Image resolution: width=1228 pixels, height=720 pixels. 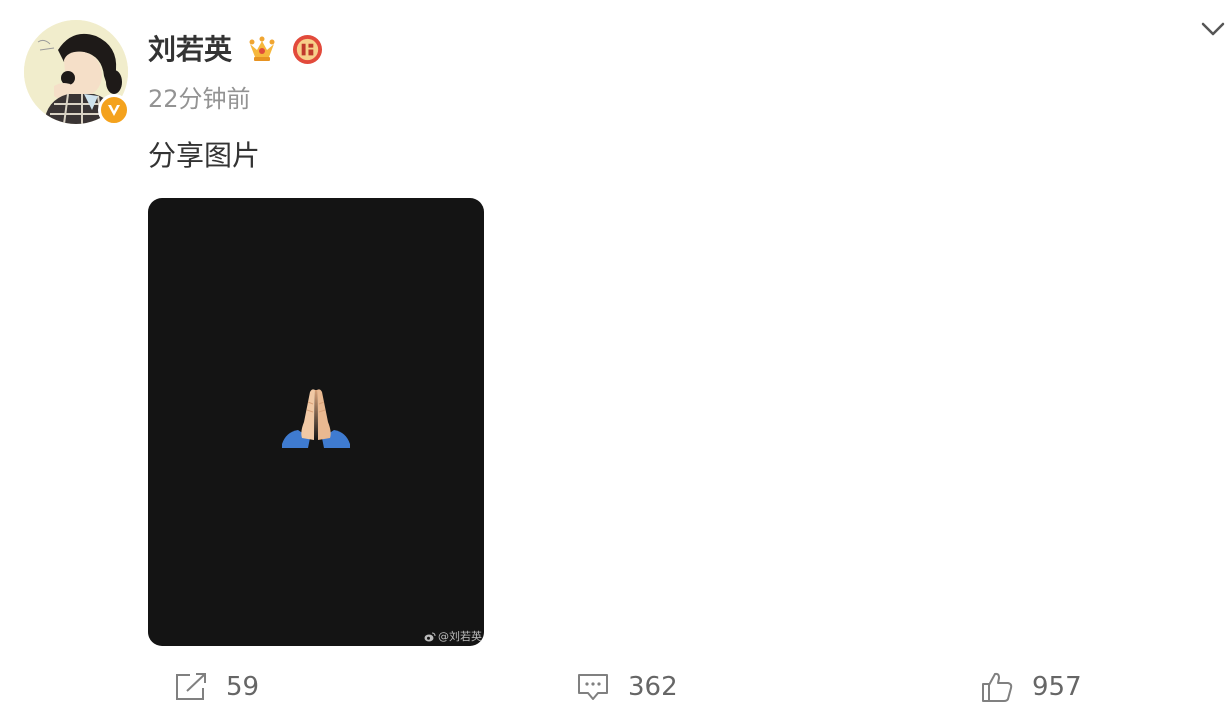 What do you see at coordinates (593, 687) in the screenshot?
I see `comment-icon` at bounding box center [593, 687].